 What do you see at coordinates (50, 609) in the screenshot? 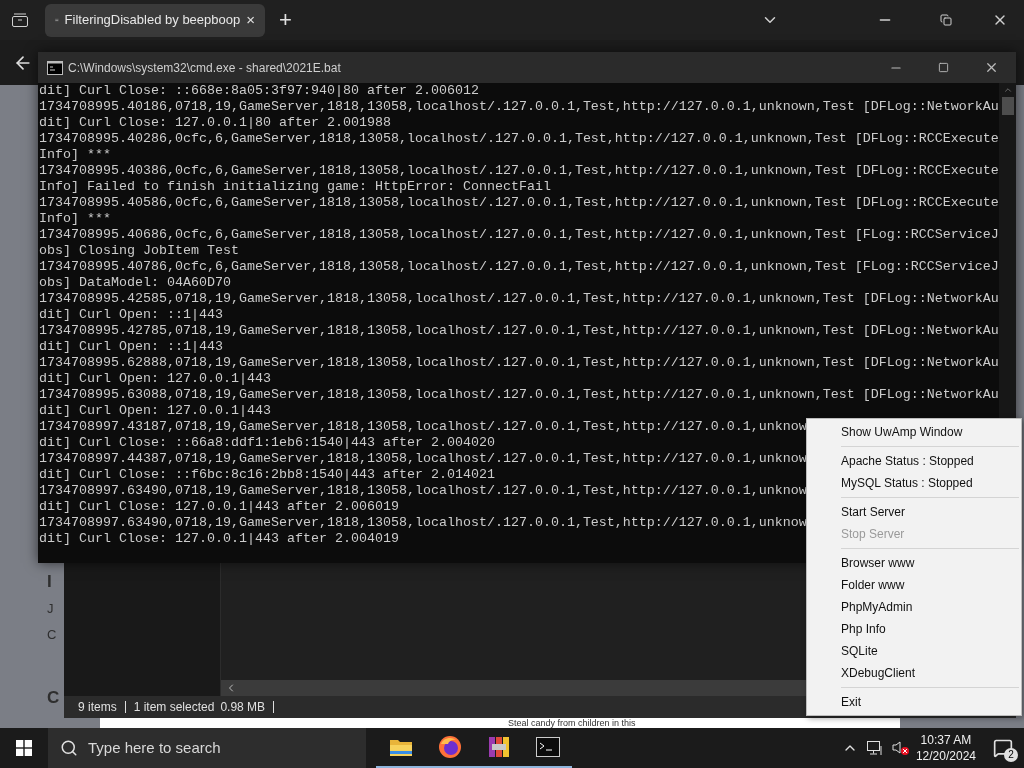
I see `page-text: J` at bounding box center [50, 609].